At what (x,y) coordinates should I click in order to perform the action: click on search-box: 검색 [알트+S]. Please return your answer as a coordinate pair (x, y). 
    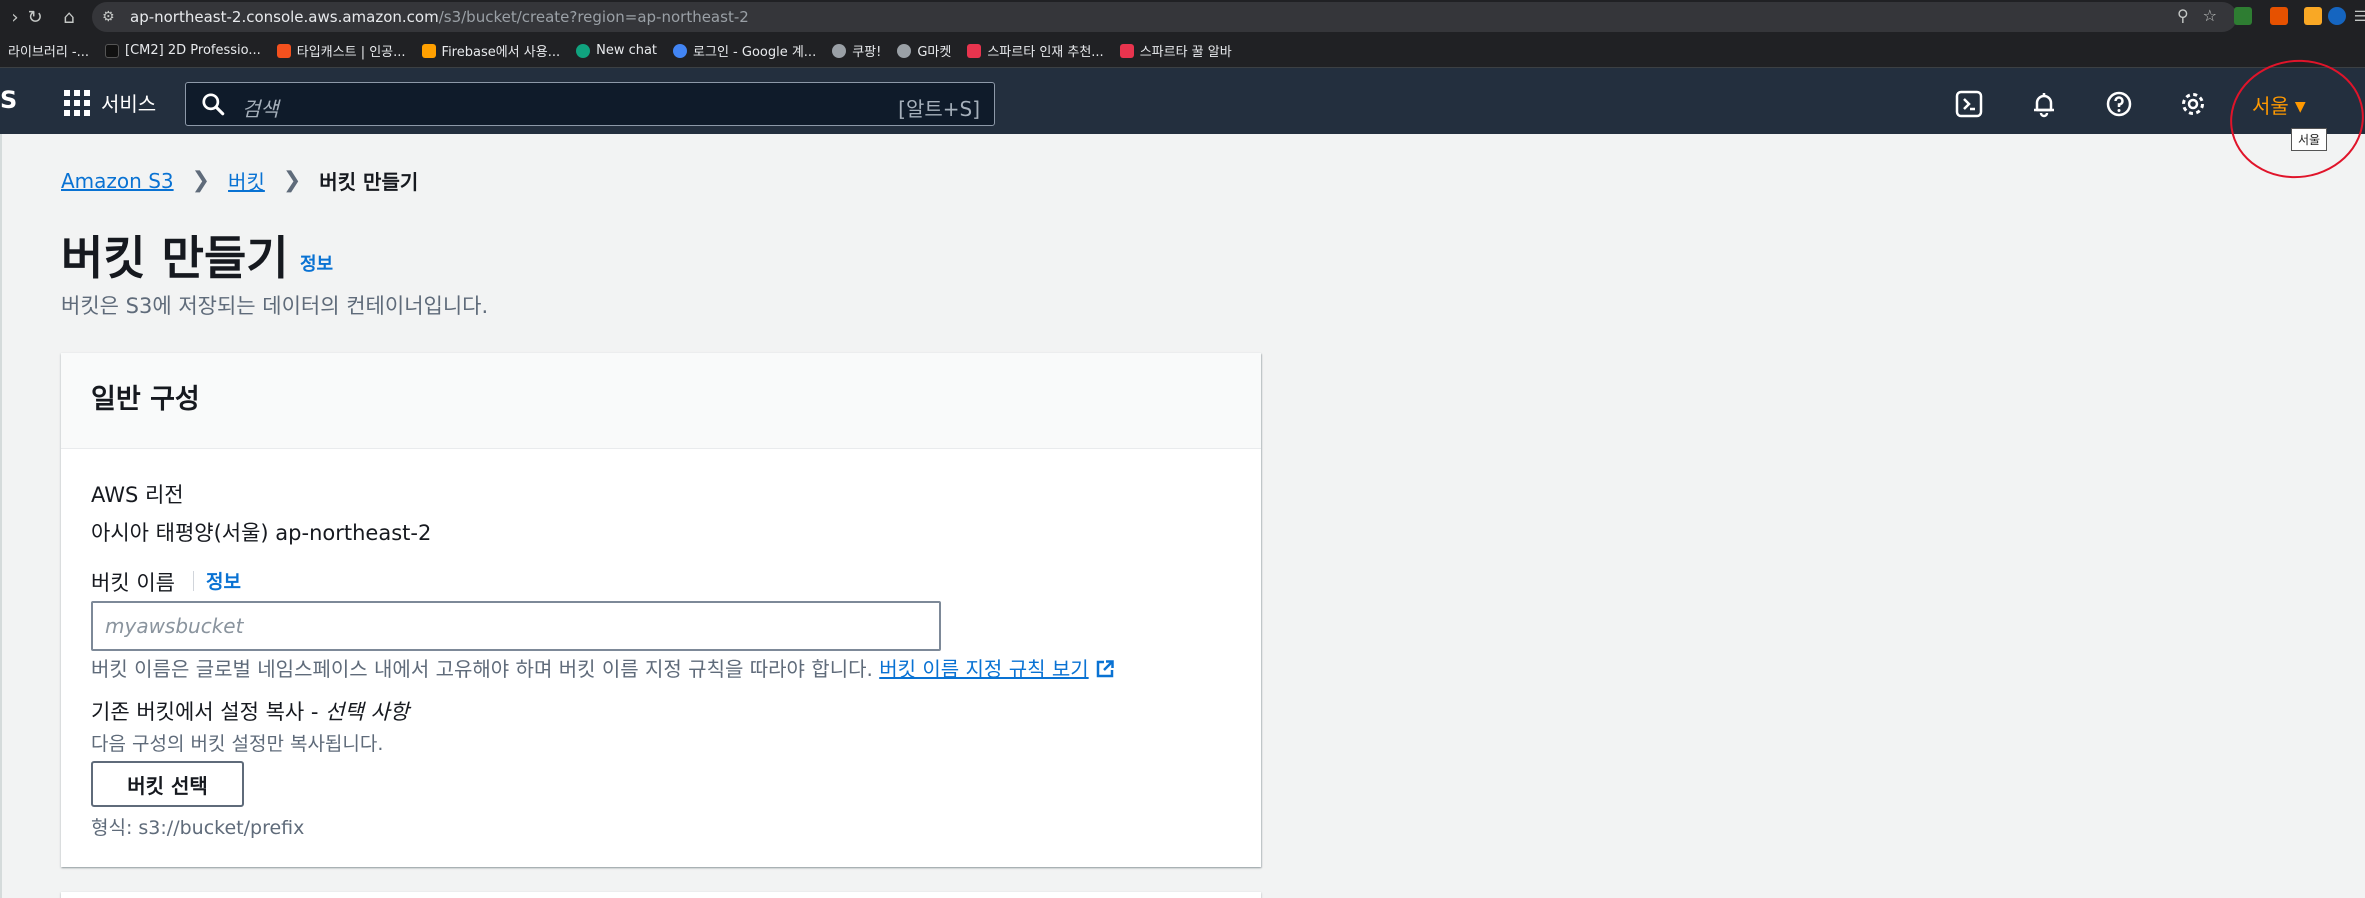
    Looking at the image, I should click on (590, 104).